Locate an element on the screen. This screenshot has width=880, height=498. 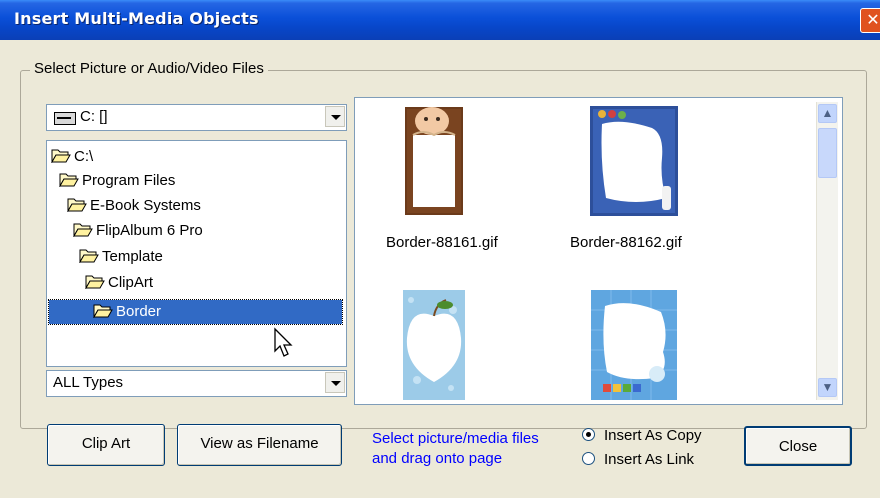
window-close-icon: ✕ is located at coordinates (870, 20).